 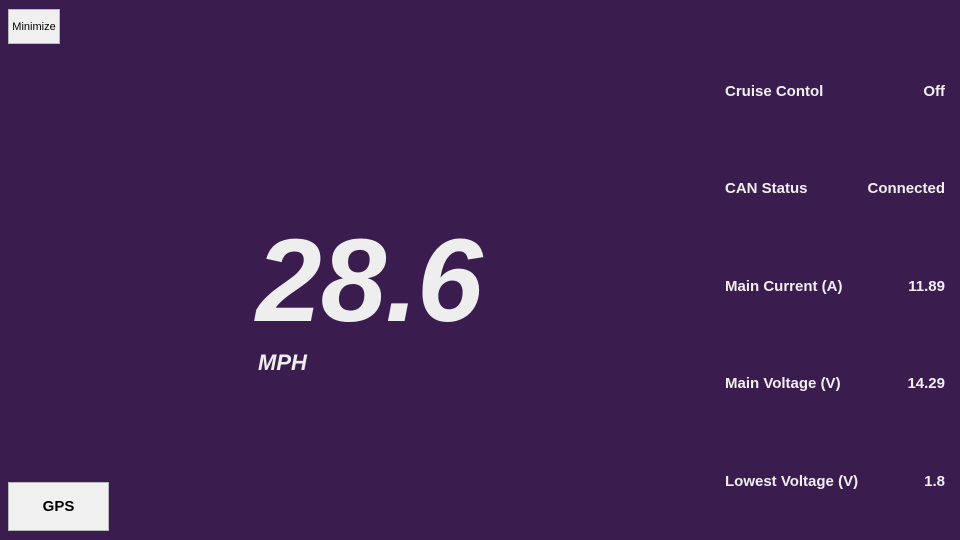 What do you see at coordinates (774, 91) in the screenshot?
I see `status-label: Cruise Contol` at bounding box center [774, 91].